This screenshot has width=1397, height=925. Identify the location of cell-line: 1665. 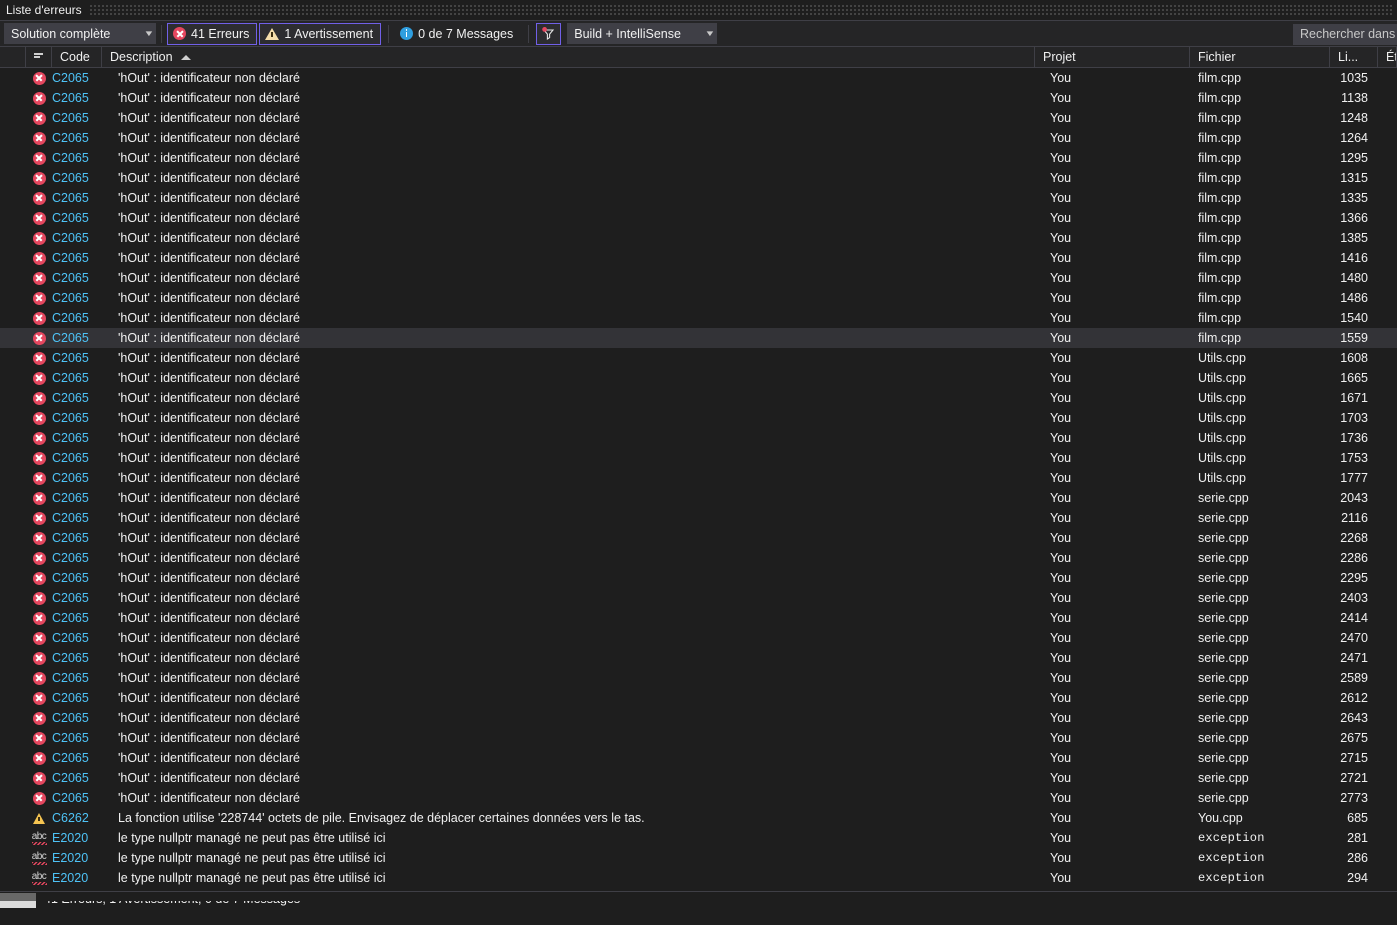
(1354, 378).